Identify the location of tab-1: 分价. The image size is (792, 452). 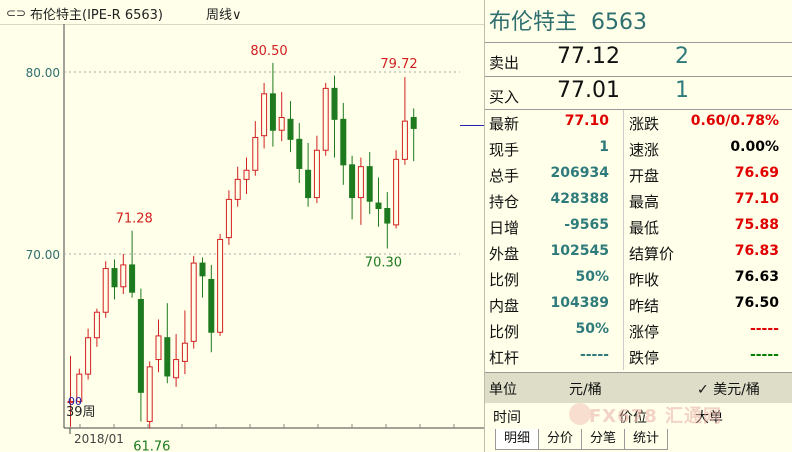
(560, 439).